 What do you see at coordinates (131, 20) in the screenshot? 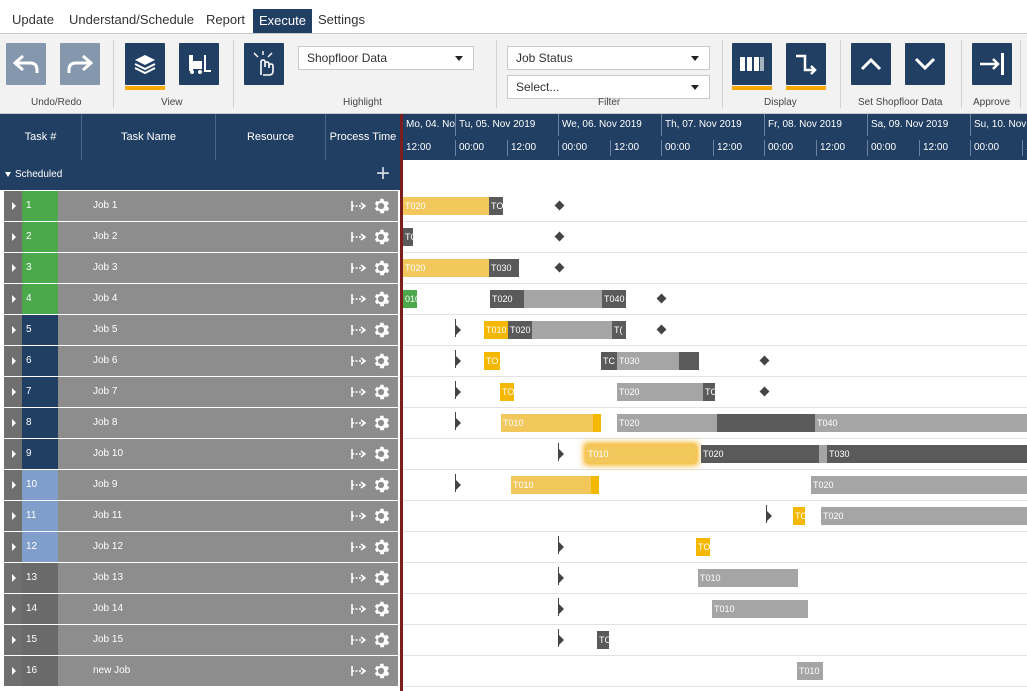
I see `menu-understand-schedule: Understand/Schedule` at bounding box center [131, 20].